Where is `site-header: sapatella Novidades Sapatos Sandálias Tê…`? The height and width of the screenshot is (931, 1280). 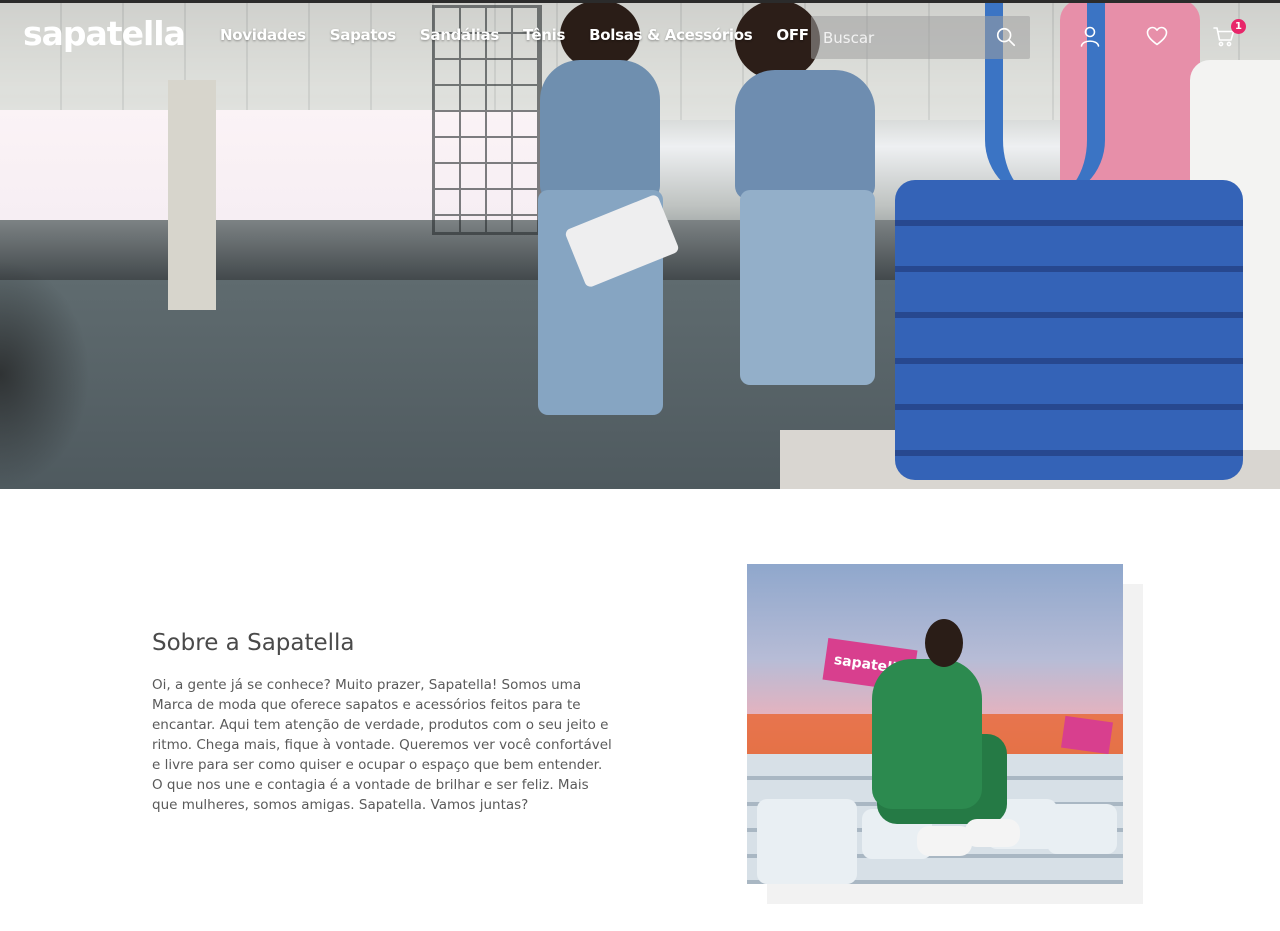 site-header: sapatella Novidades Sapatos Sandálias Tê… is located at coordinates (640, 37).